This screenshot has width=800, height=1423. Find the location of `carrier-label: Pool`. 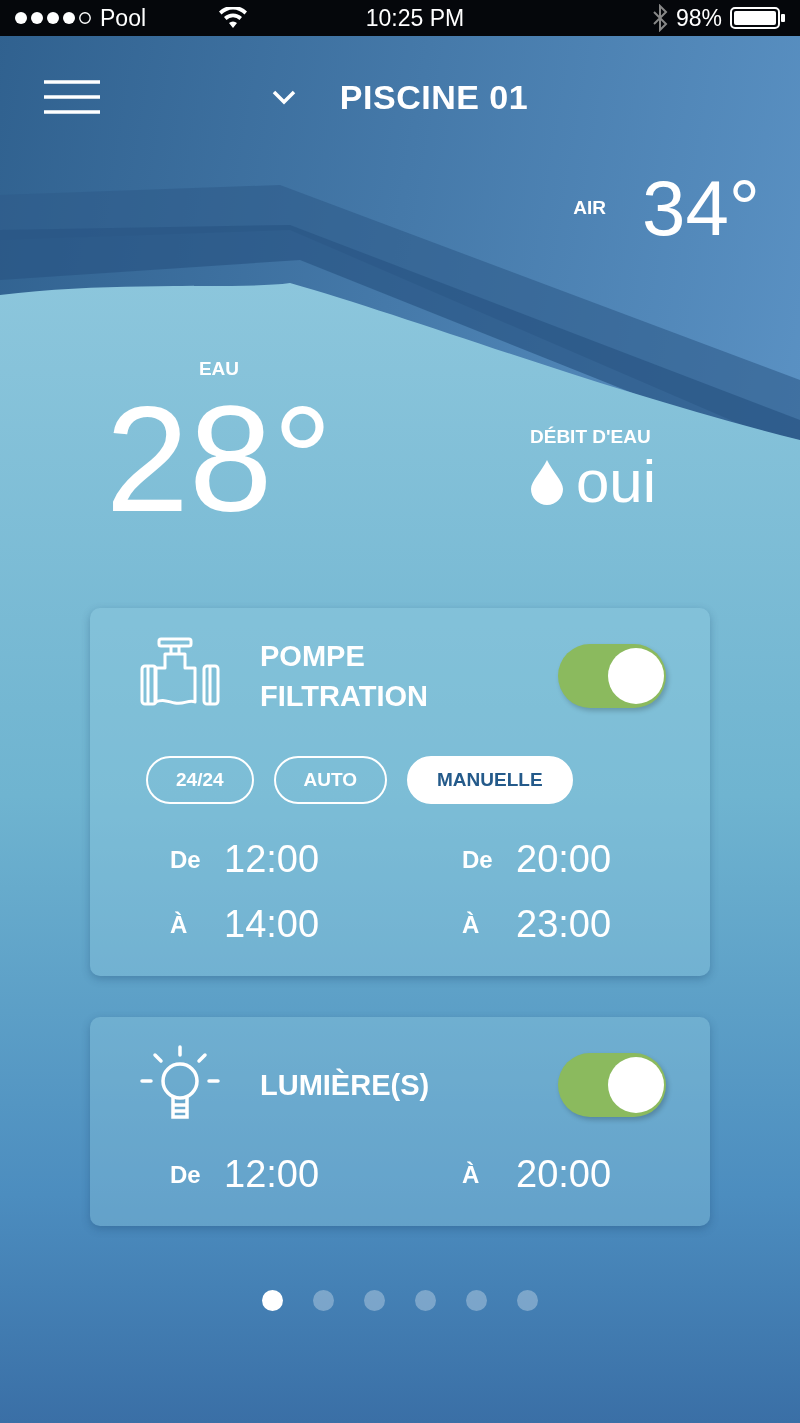

carrier-label: Pool is located at coordinates (123, 18).